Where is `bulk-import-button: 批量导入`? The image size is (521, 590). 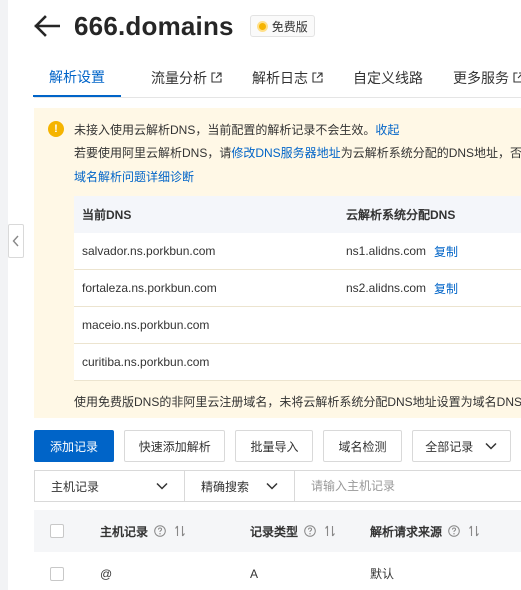 bulk-import-button: 批量导入 is located at coordinates (274, 446).